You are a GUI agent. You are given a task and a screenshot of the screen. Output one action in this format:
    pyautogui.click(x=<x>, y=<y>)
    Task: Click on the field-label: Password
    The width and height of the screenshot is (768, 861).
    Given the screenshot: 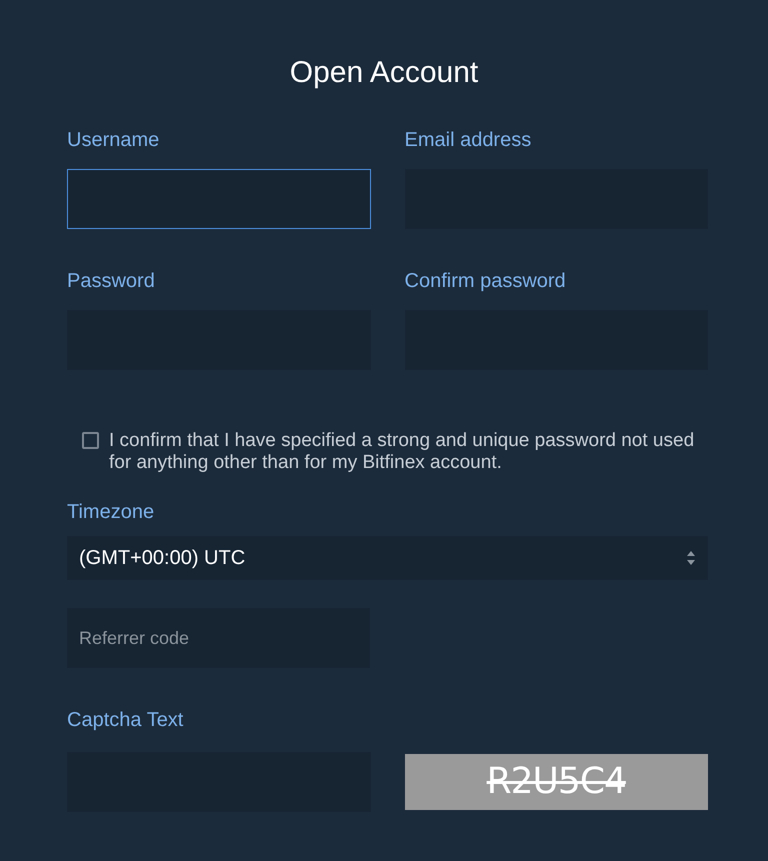 What is the action you would take?
    pyautogui.click(x=111, y=281)
    